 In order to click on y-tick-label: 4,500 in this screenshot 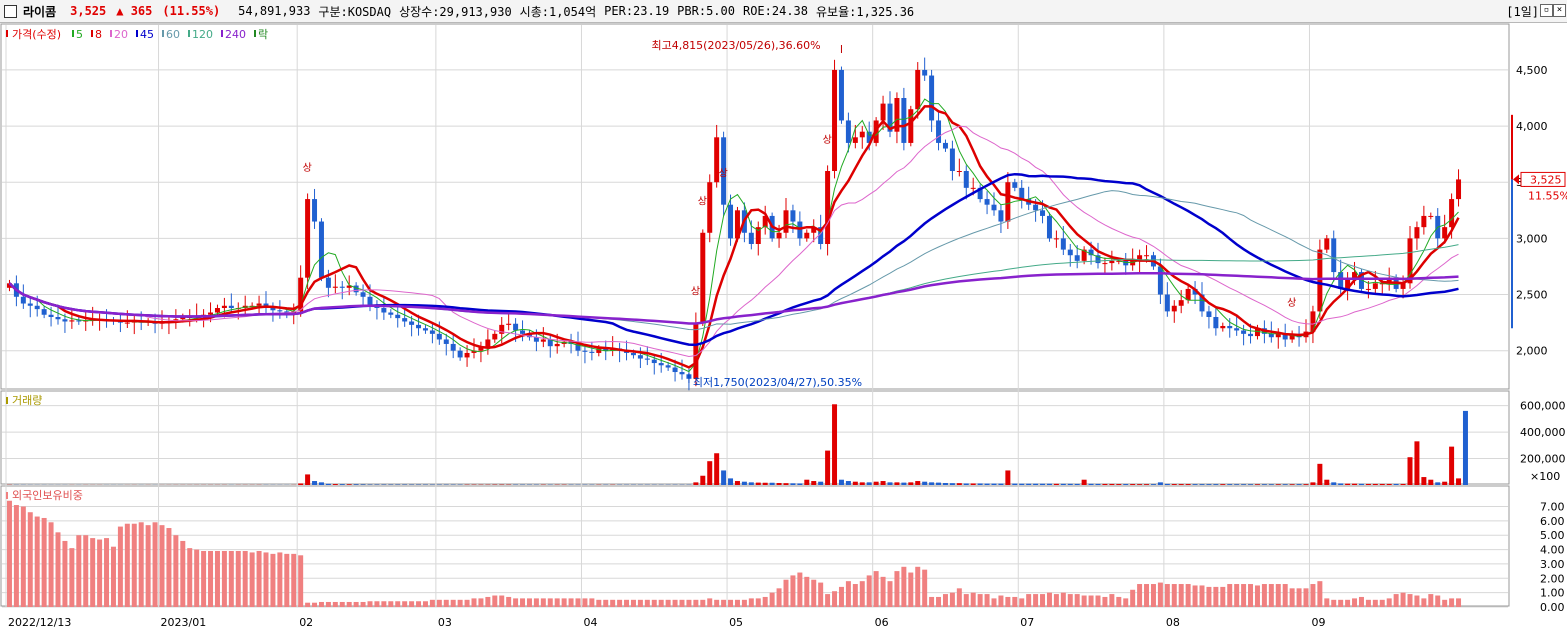, I will do `click(1532, 70)`.